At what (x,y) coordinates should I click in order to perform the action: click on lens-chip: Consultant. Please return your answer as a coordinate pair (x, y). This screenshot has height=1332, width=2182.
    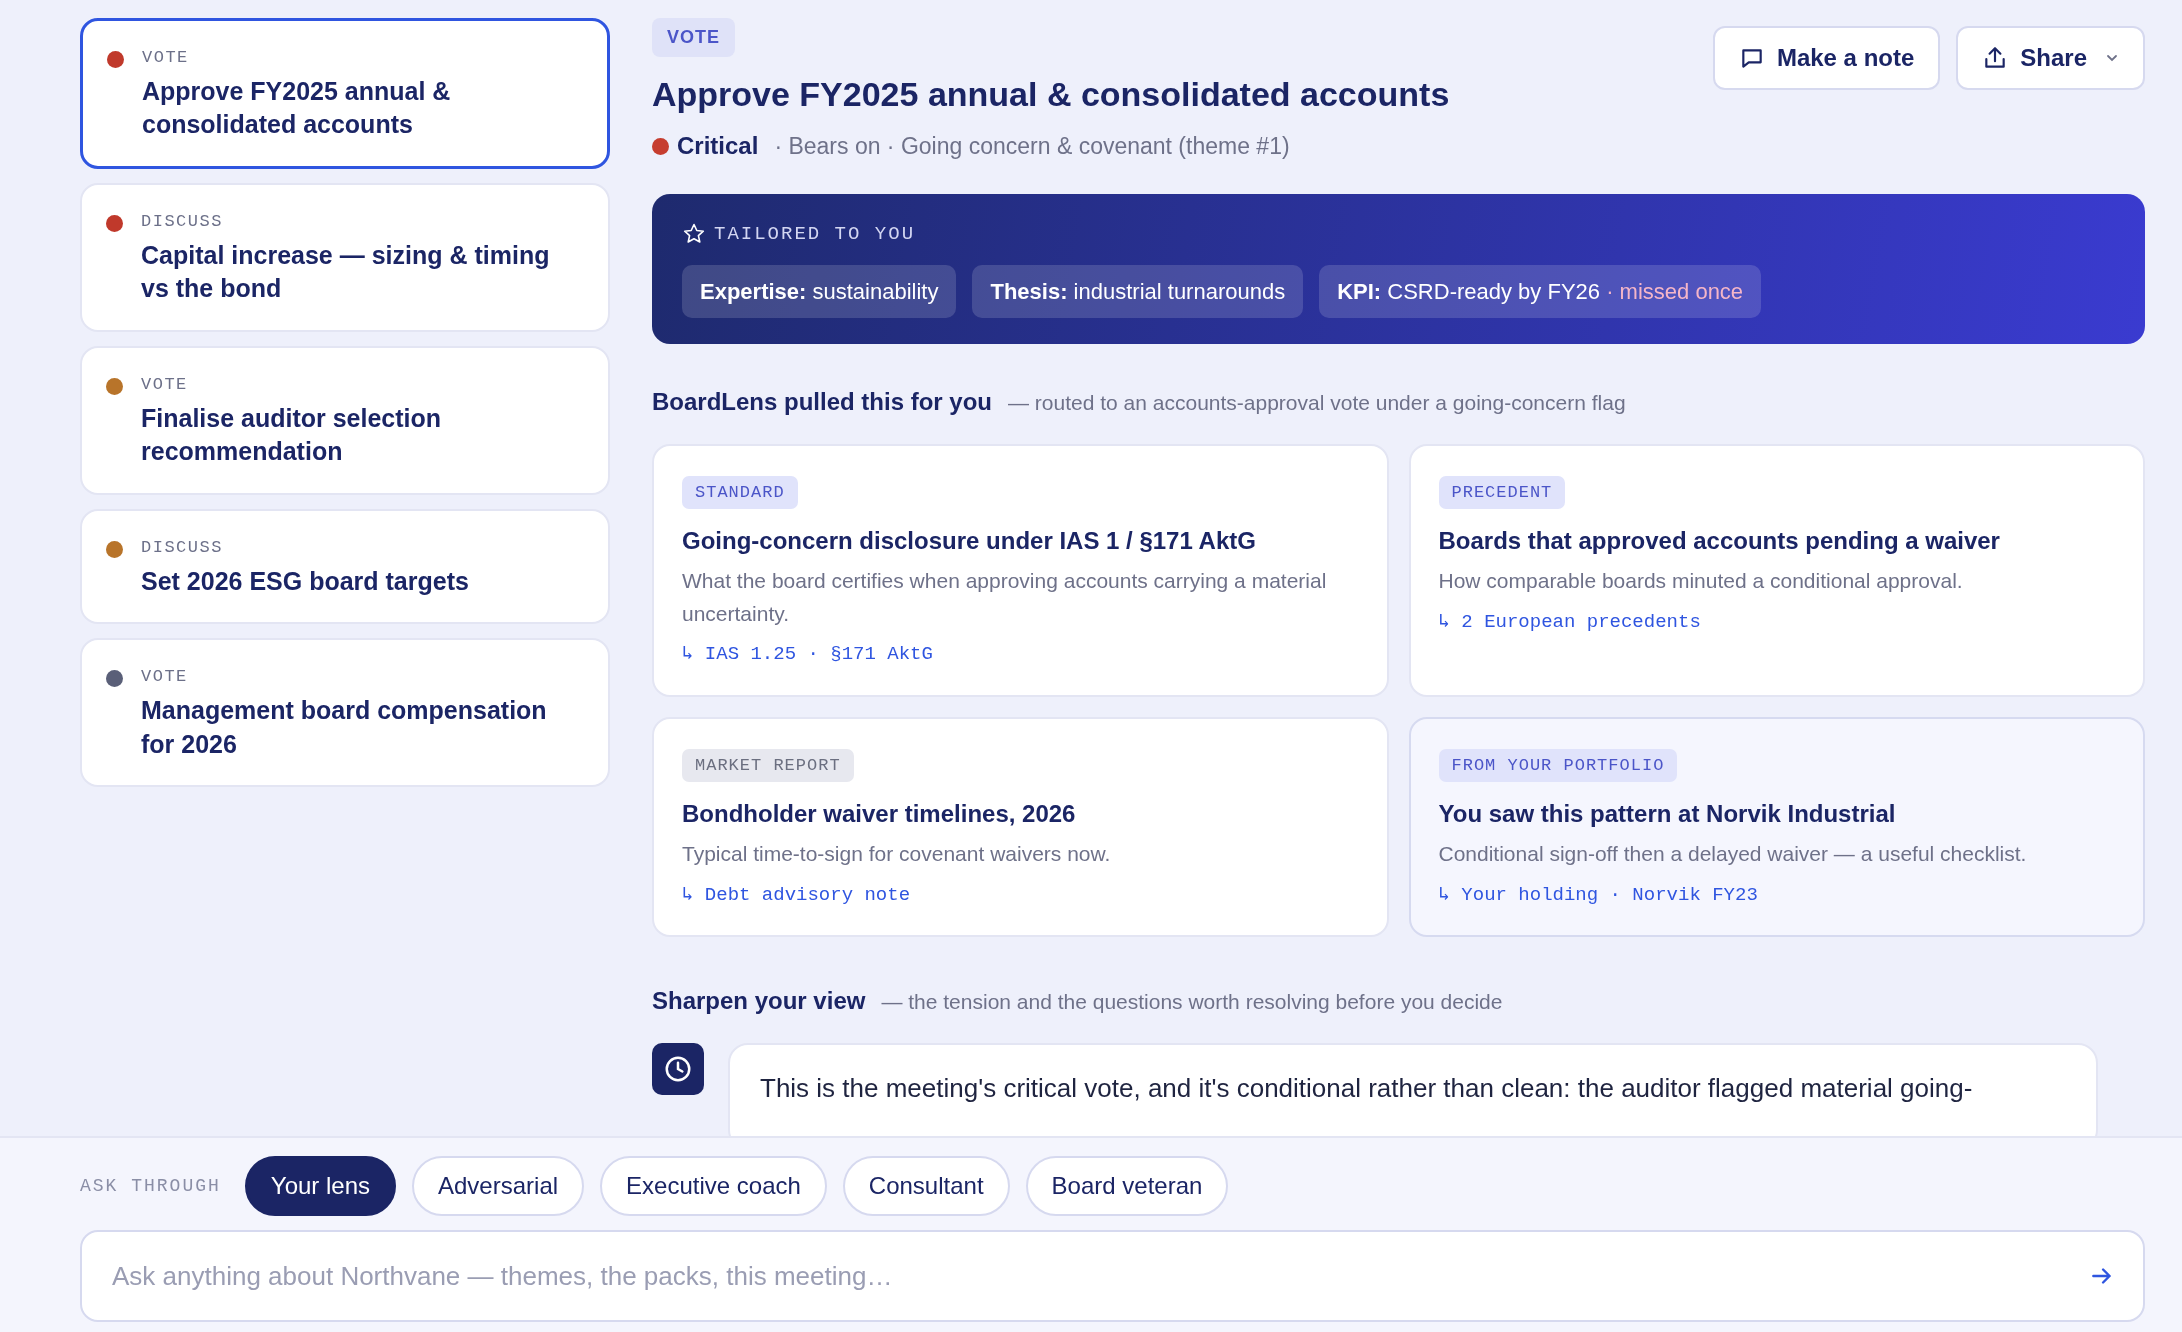
    Looking at the image, I should click on (926, 1186).